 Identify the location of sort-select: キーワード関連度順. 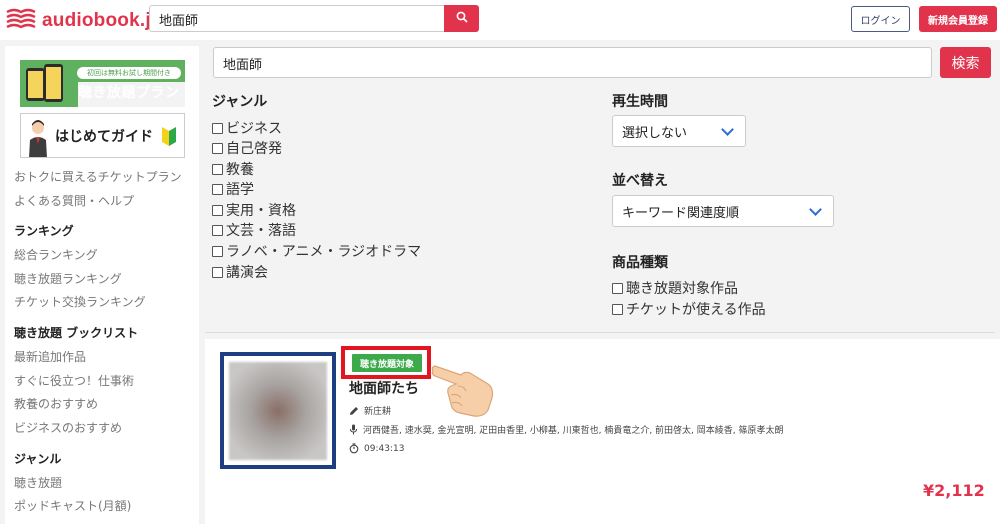
(723, 211).